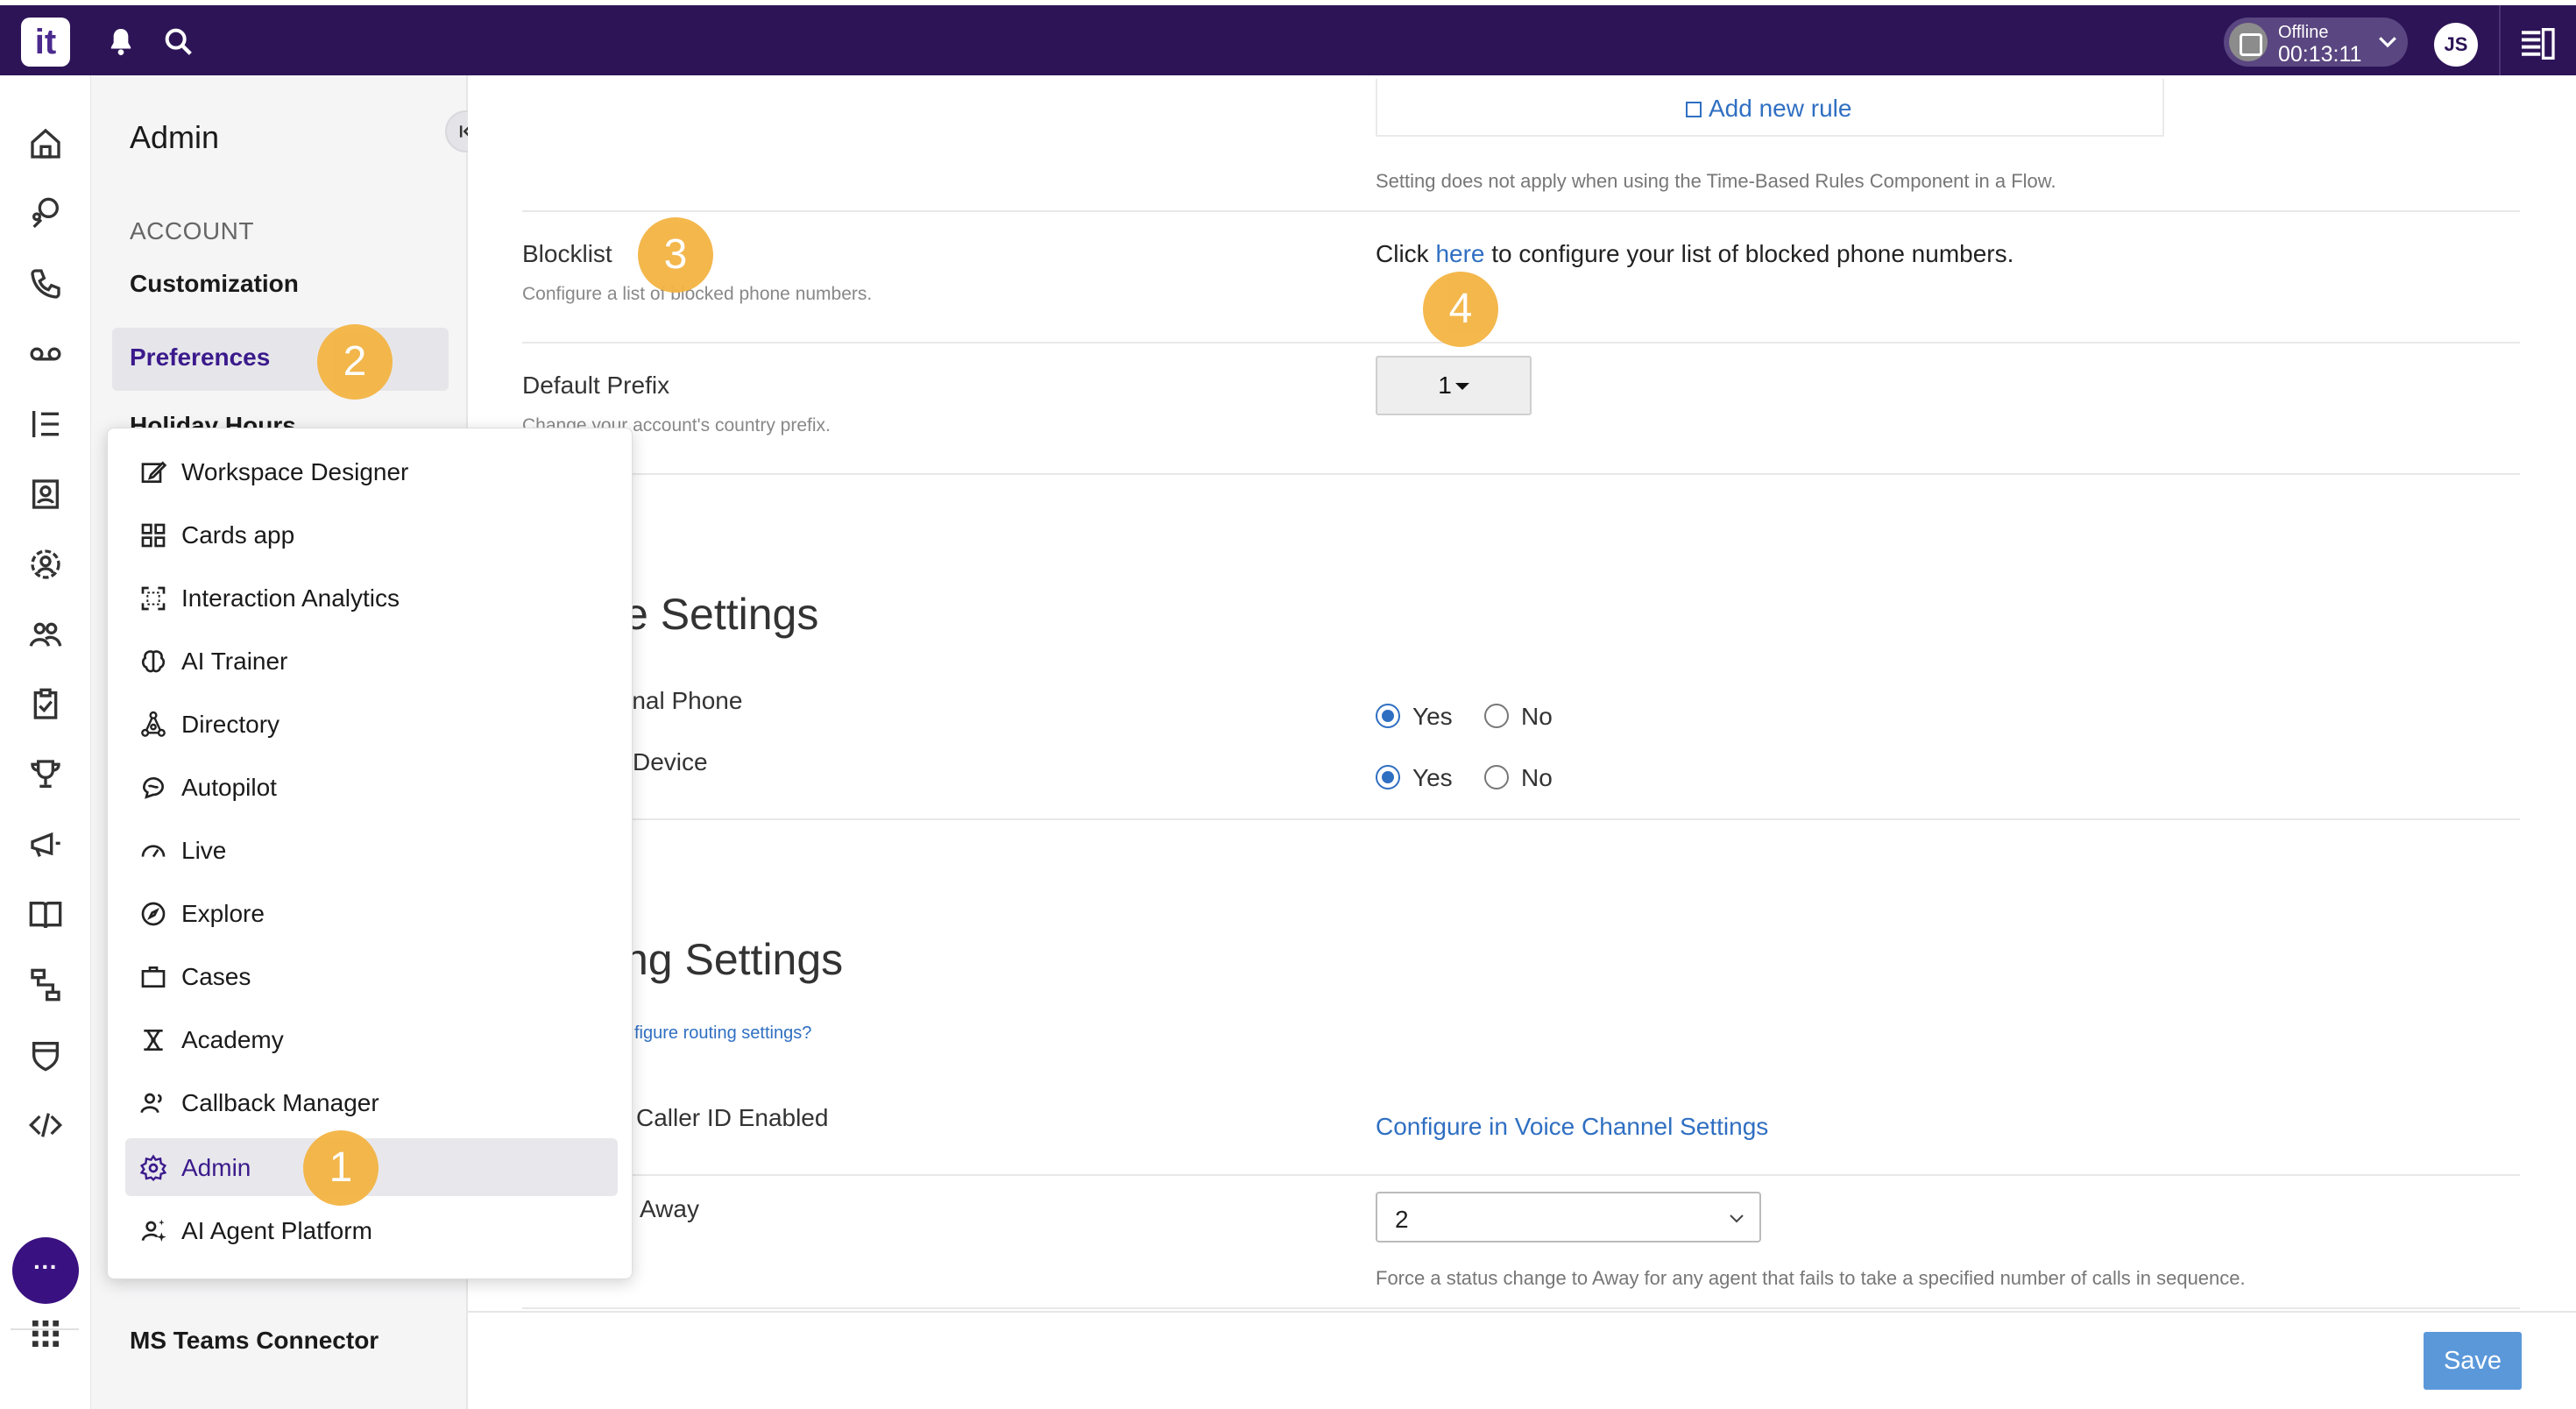 The width and height of the screenshot is (2576, 1409). Describe the element at coordinates (153, 724) in the screenshot. I see `network-icon` at that location.